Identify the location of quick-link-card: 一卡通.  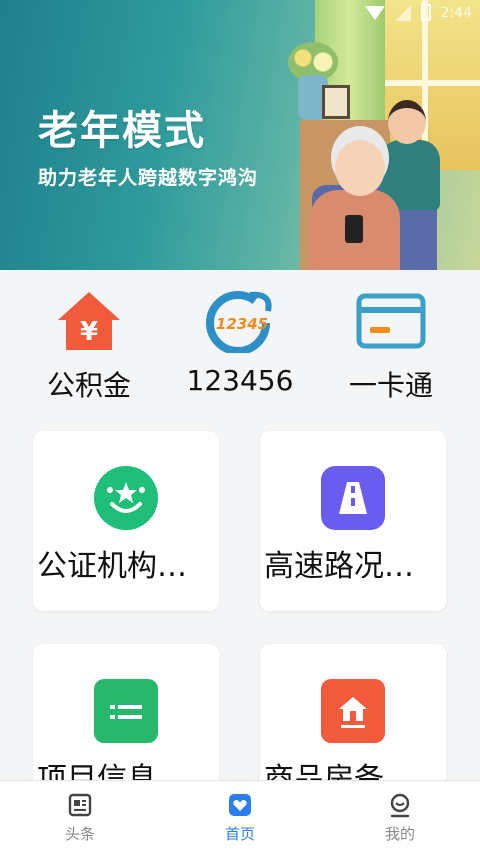
(391, 346).